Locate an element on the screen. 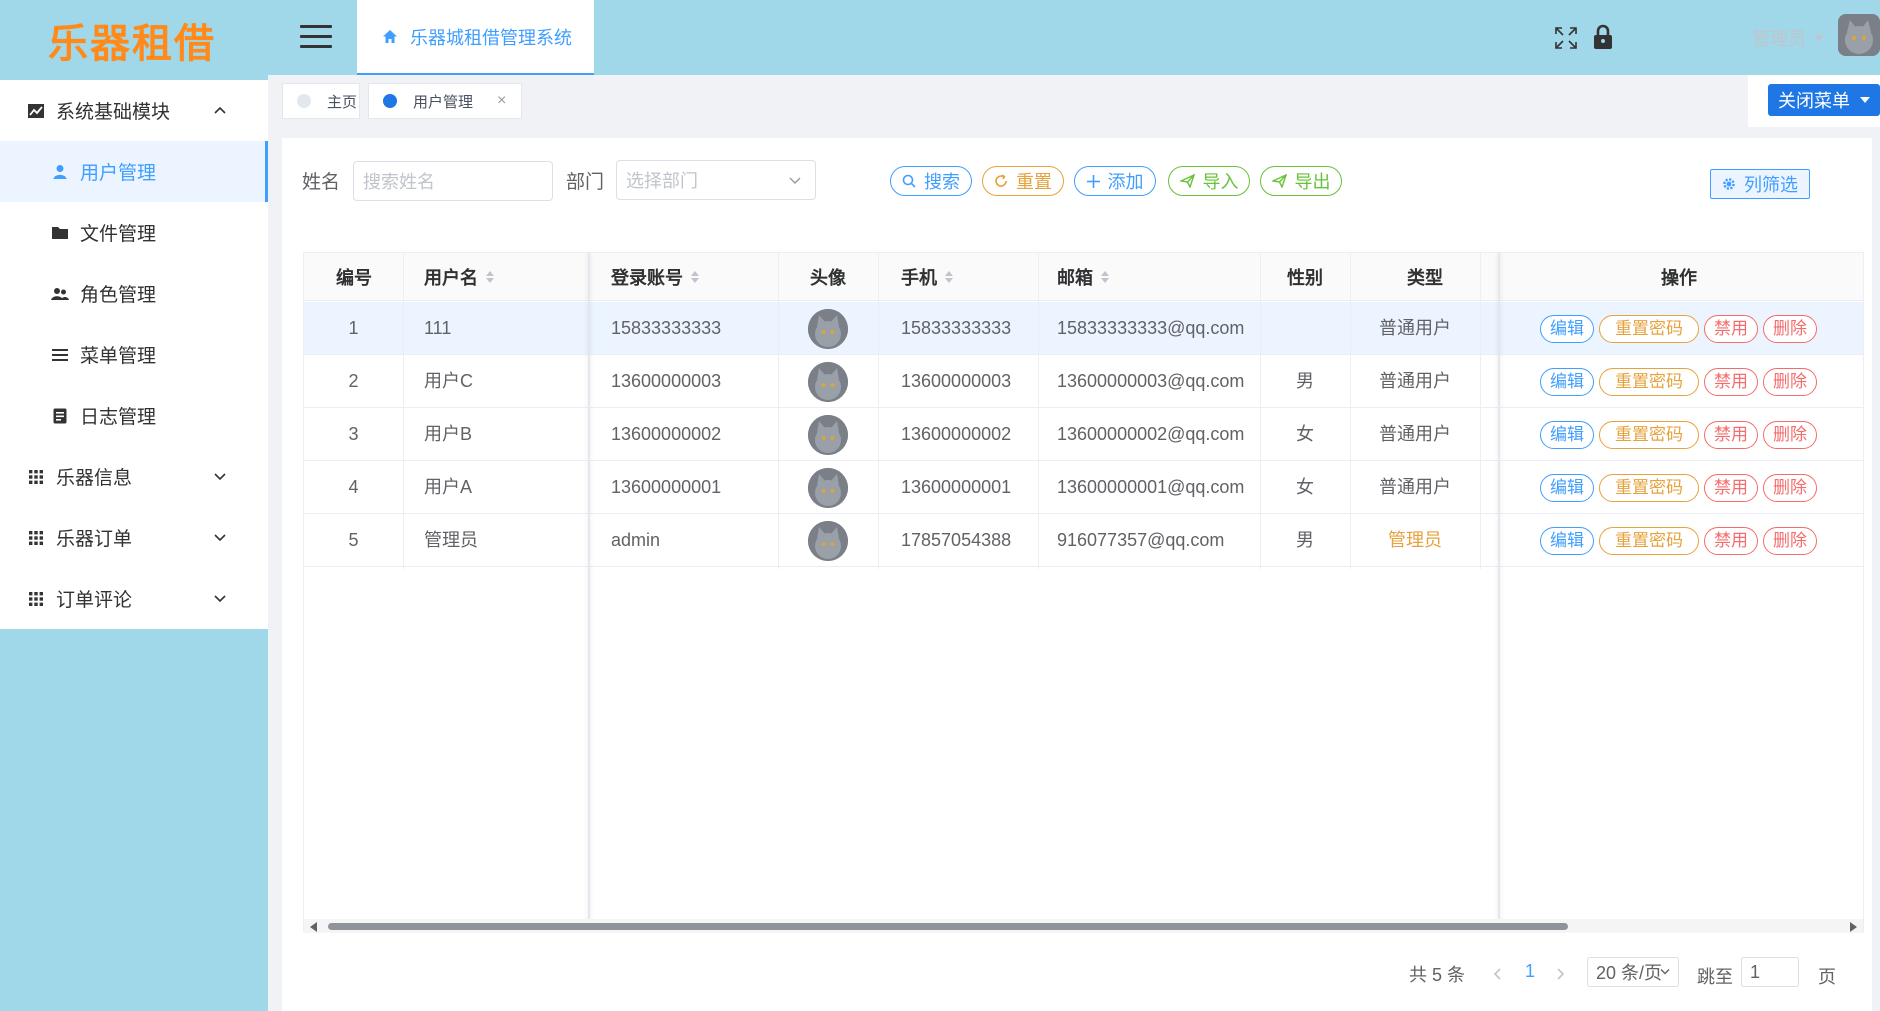 The height and width of the screenshot is (1011, 1880). folder-icon is located at coordinates (60, 233).